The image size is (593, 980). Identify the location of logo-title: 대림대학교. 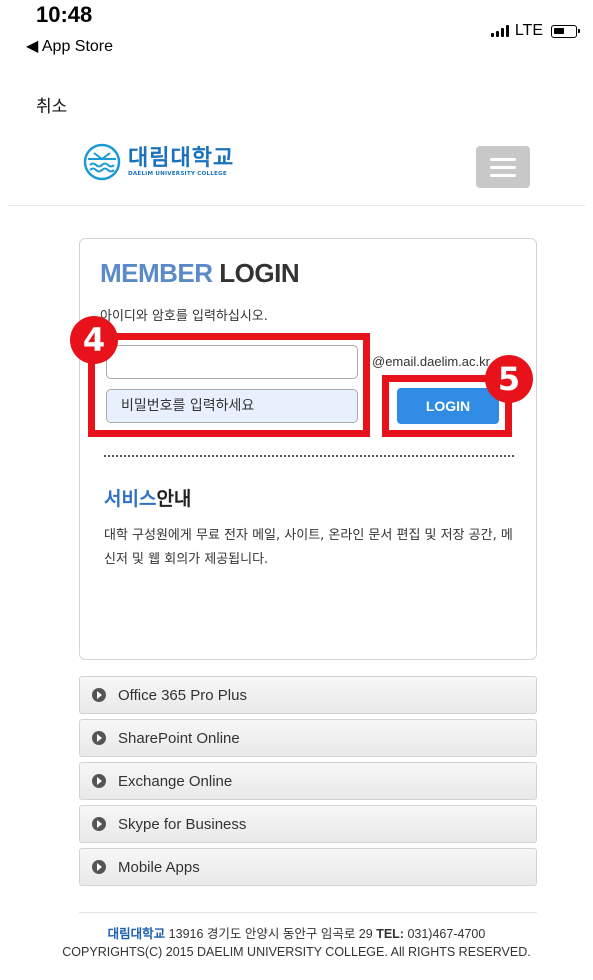
(181, 158).